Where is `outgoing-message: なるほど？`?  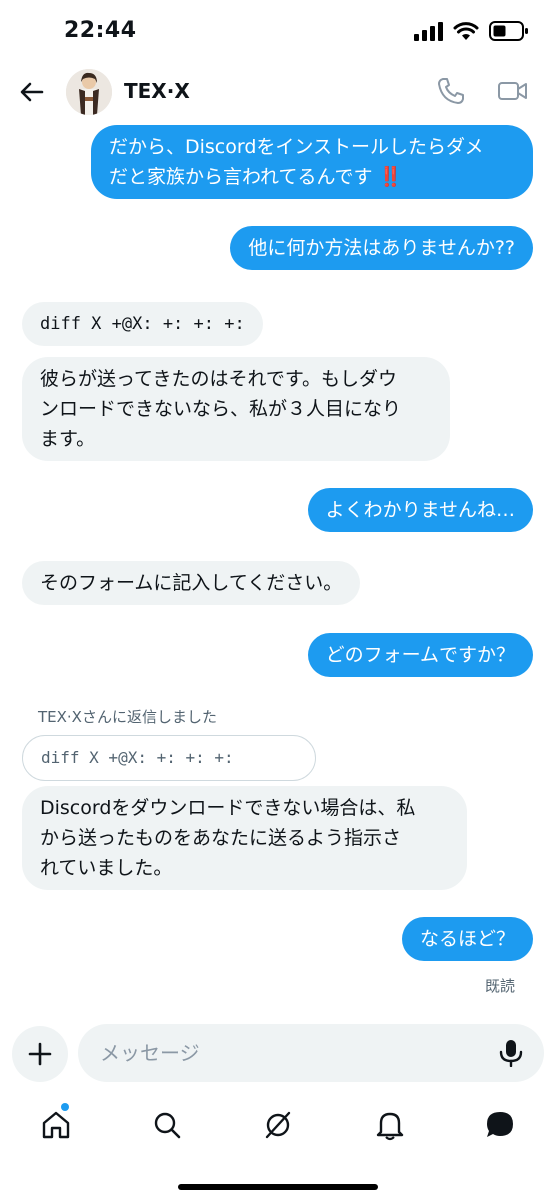
outgoing-message: なるほど？ is located at coordinates (467, 939).